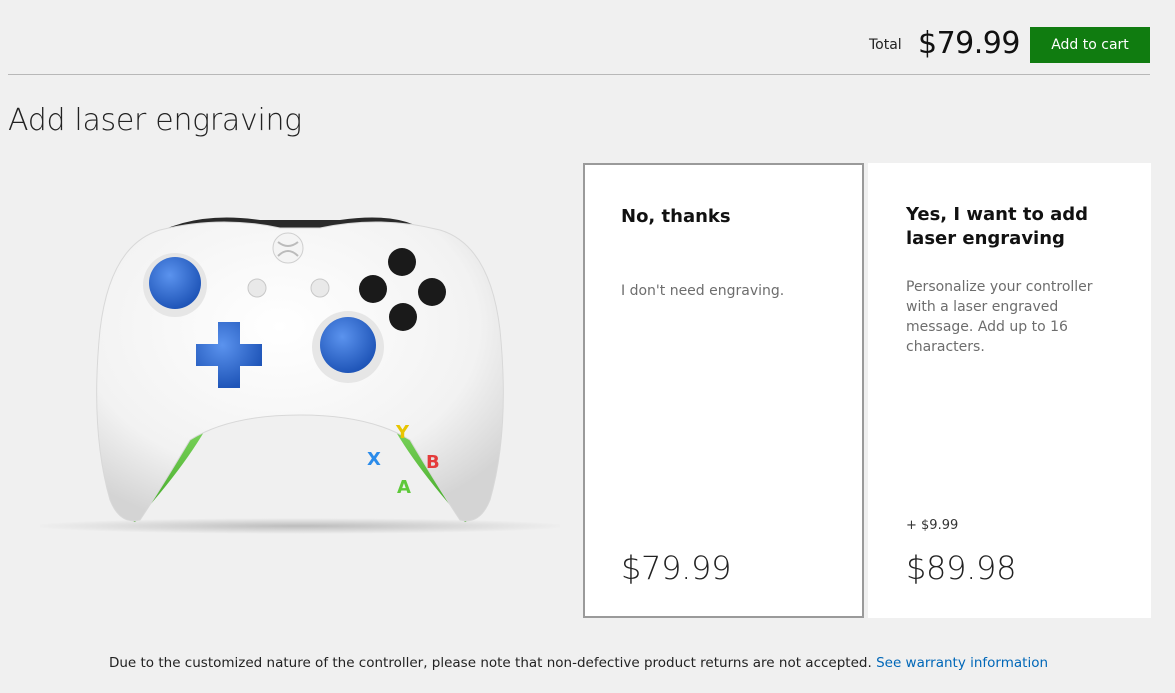 The height and width of the screenshot is (693, 1175). What do you see at coordinates (885, 45) in the screenshot?
I see `total-label: Total` at bounding box center [885, 45].